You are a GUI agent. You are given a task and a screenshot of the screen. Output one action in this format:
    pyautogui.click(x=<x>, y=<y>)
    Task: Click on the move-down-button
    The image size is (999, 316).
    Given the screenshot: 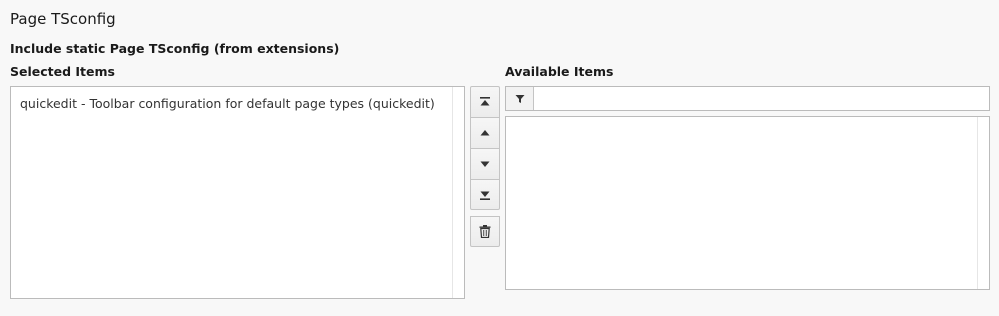 What is the action you would take?
    pyautogui.click(x=485, y=163)
    